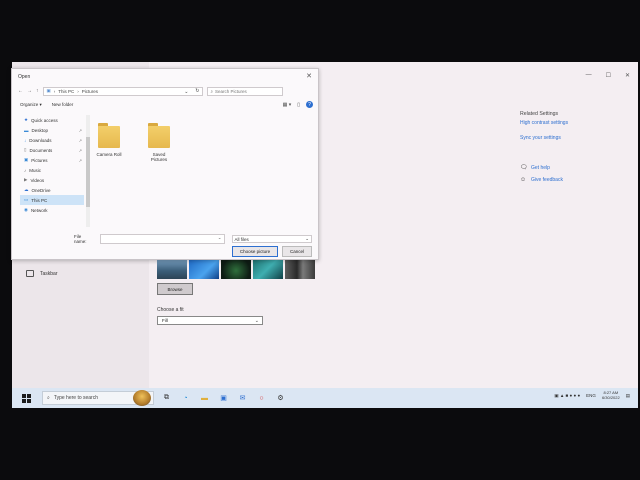  Describe the element at coordinates (287, 105) in the screenshot. I see `change-view-icon: ▦ ▾` at that location.